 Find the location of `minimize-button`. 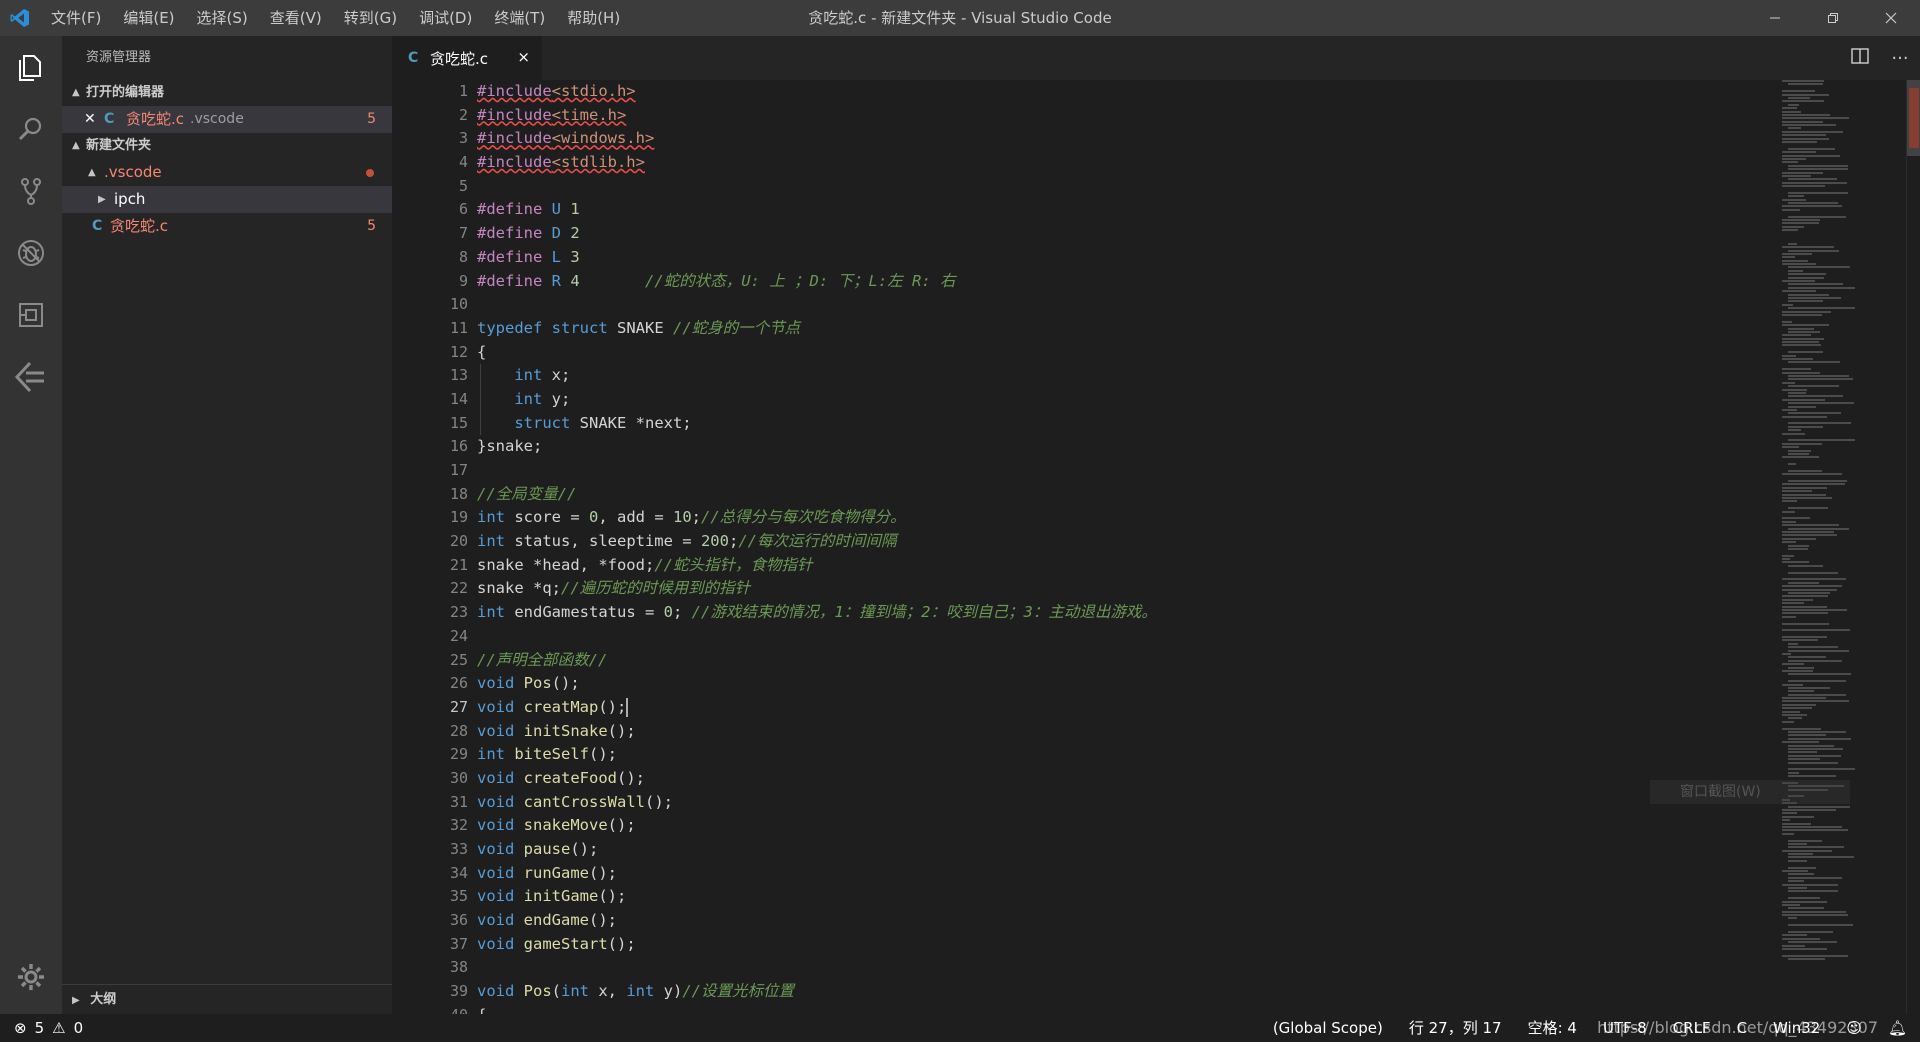

minimize-button is located at coordinates (1775, 18).